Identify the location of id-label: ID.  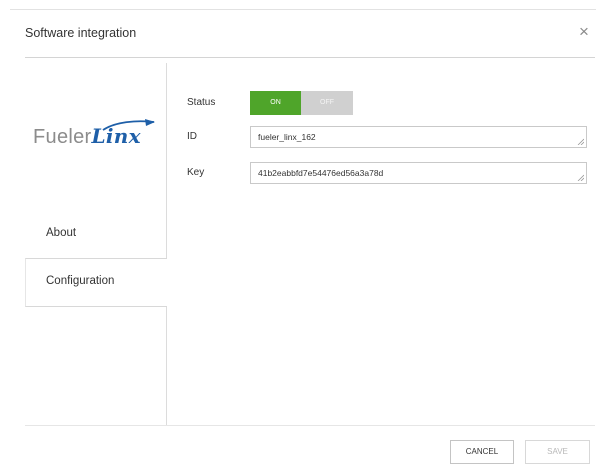
(192, 136).